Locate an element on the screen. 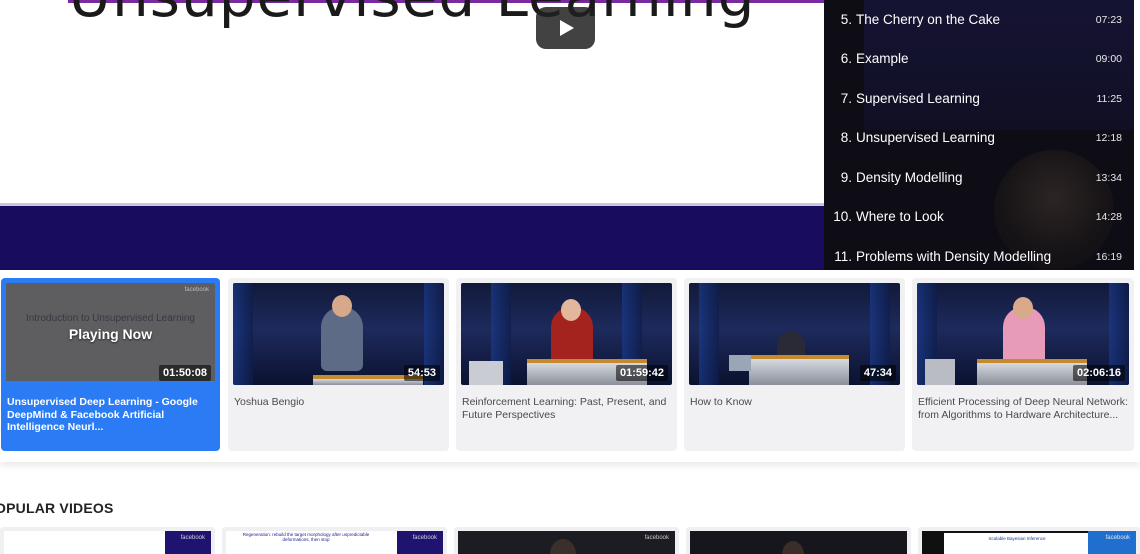  play-icon is located at coordinates (566, 28).